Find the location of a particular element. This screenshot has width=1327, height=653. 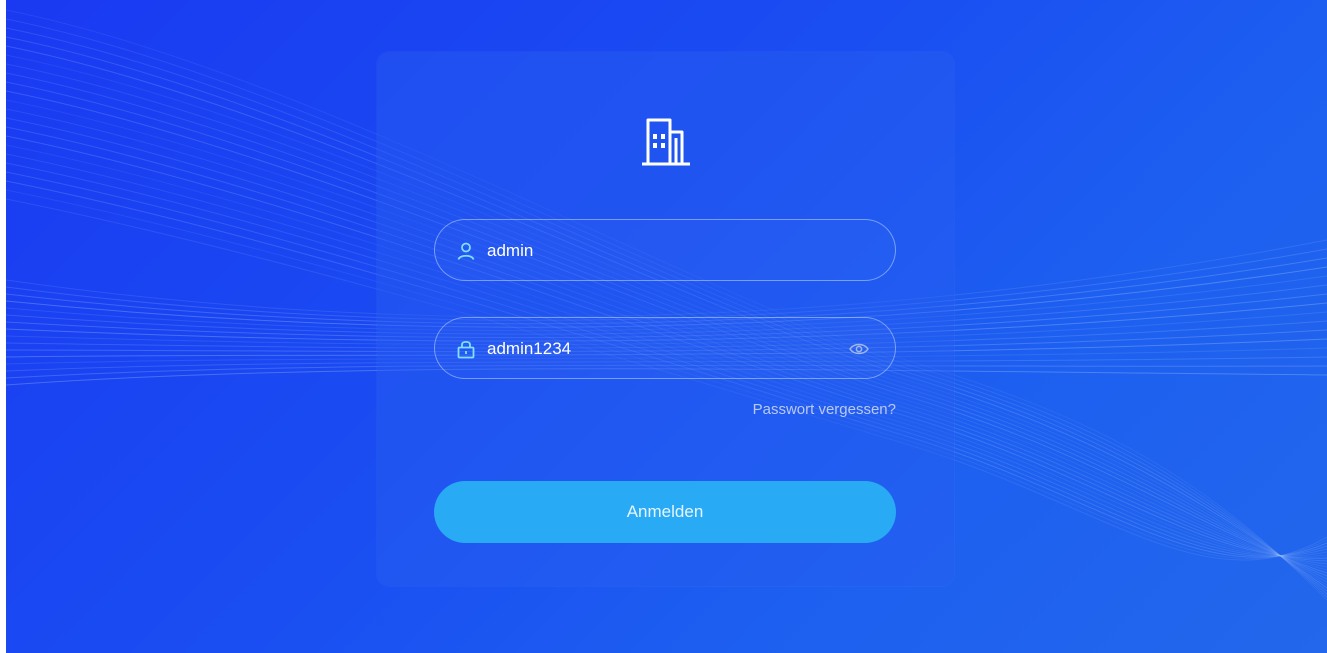

password-field is located at coordinates (665, 348).